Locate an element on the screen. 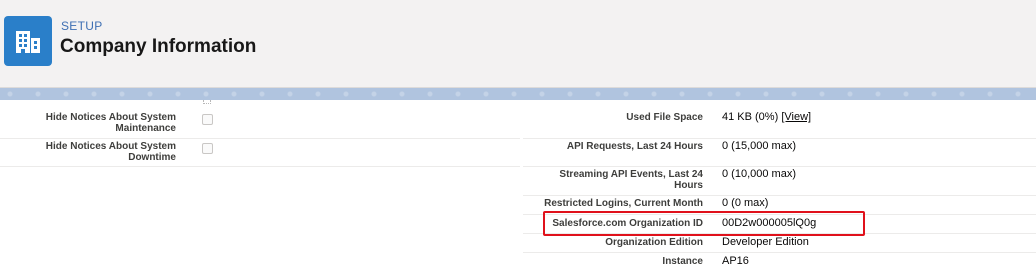 The height and width of the screenshot is (266, 1036). field-label: Hide Notices About System Maintenance is located at coordinates (110, 123).